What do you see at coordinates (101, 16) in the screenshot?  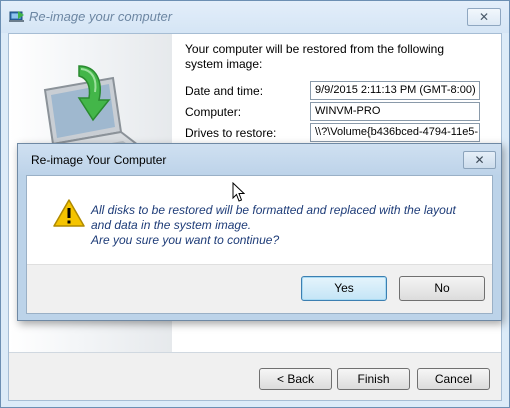 I see `wizard-title: Re-image your computer` at bounding box center [101, 16].